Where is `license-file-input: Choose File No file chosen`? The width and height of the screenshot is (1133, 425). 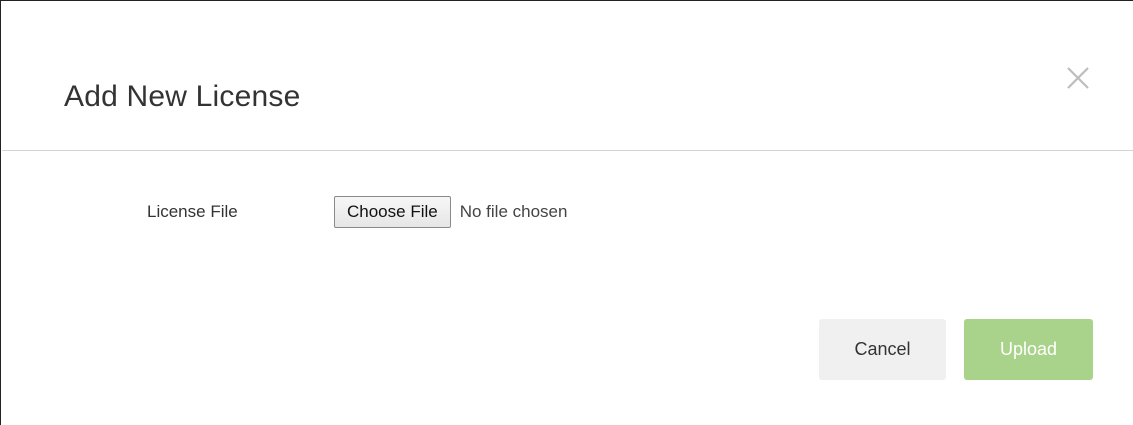
license-file-input: Choose File No file chosen is located at coordinates (450, 212).